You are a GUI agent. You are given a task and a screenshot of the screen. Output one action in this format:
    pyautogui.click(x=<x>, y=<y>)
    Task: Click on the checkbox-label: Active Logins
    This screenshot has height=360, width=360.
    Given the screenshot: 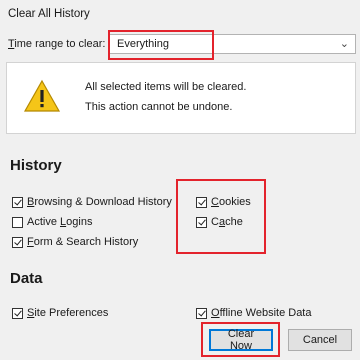 What is the action you would take?
    pyautogui.click(x=60, y=222)
    